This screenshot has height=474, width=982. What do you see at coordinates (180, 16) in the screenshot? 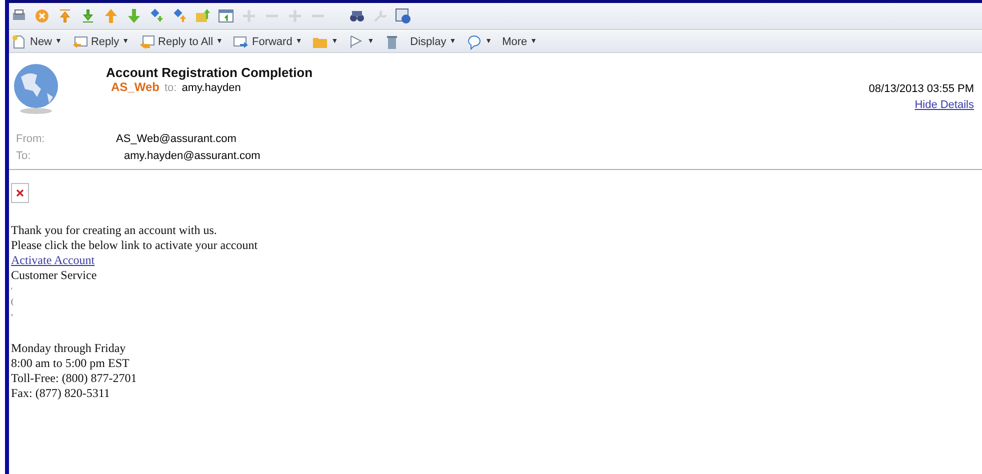
I see `diamond-up-icon` at bounding box center [180, 16].